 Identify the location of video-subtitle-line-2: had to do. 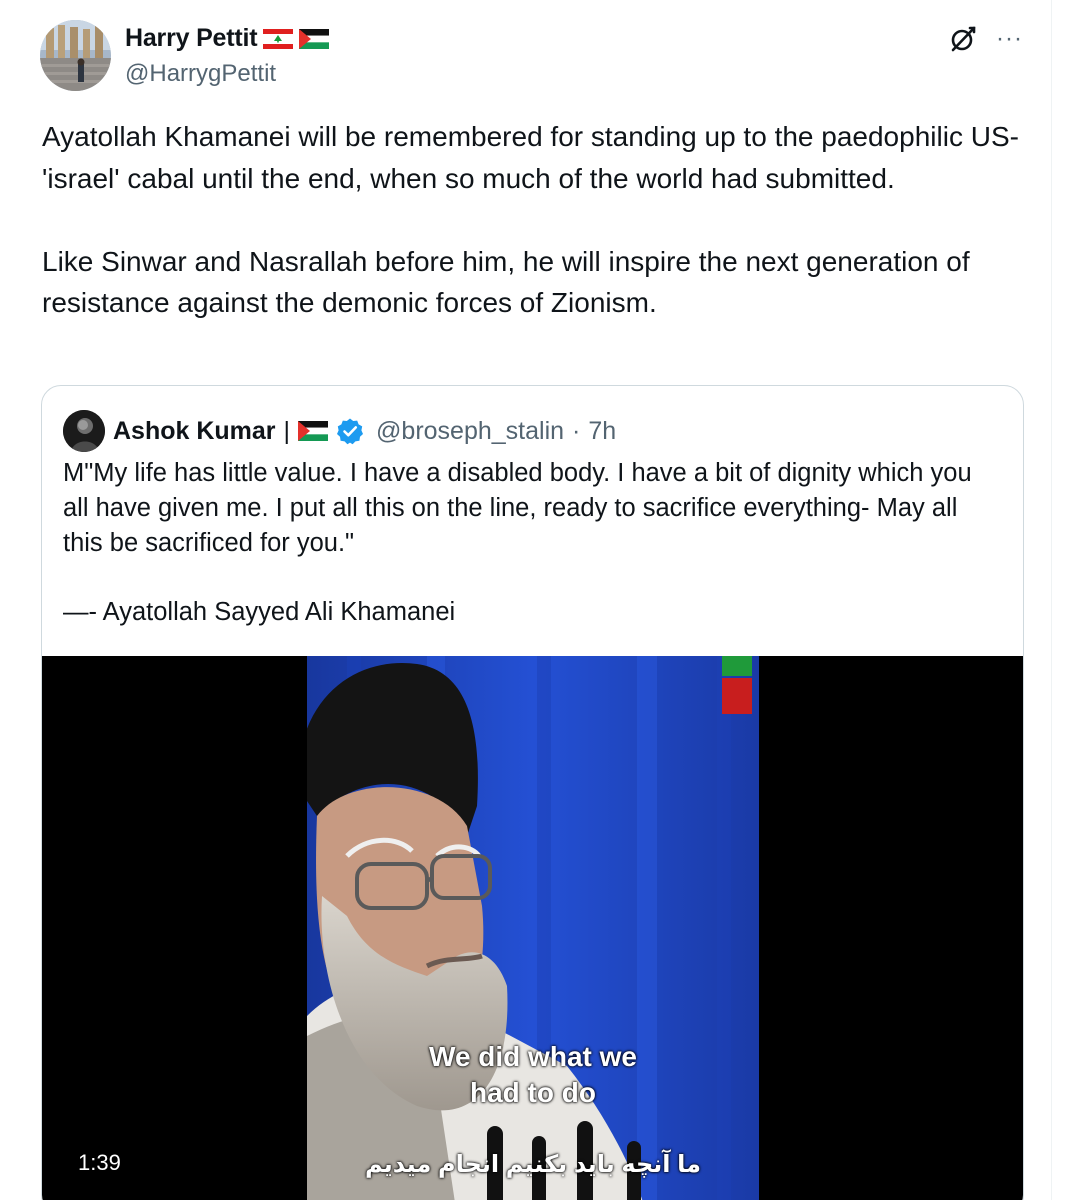
(533, 1092).